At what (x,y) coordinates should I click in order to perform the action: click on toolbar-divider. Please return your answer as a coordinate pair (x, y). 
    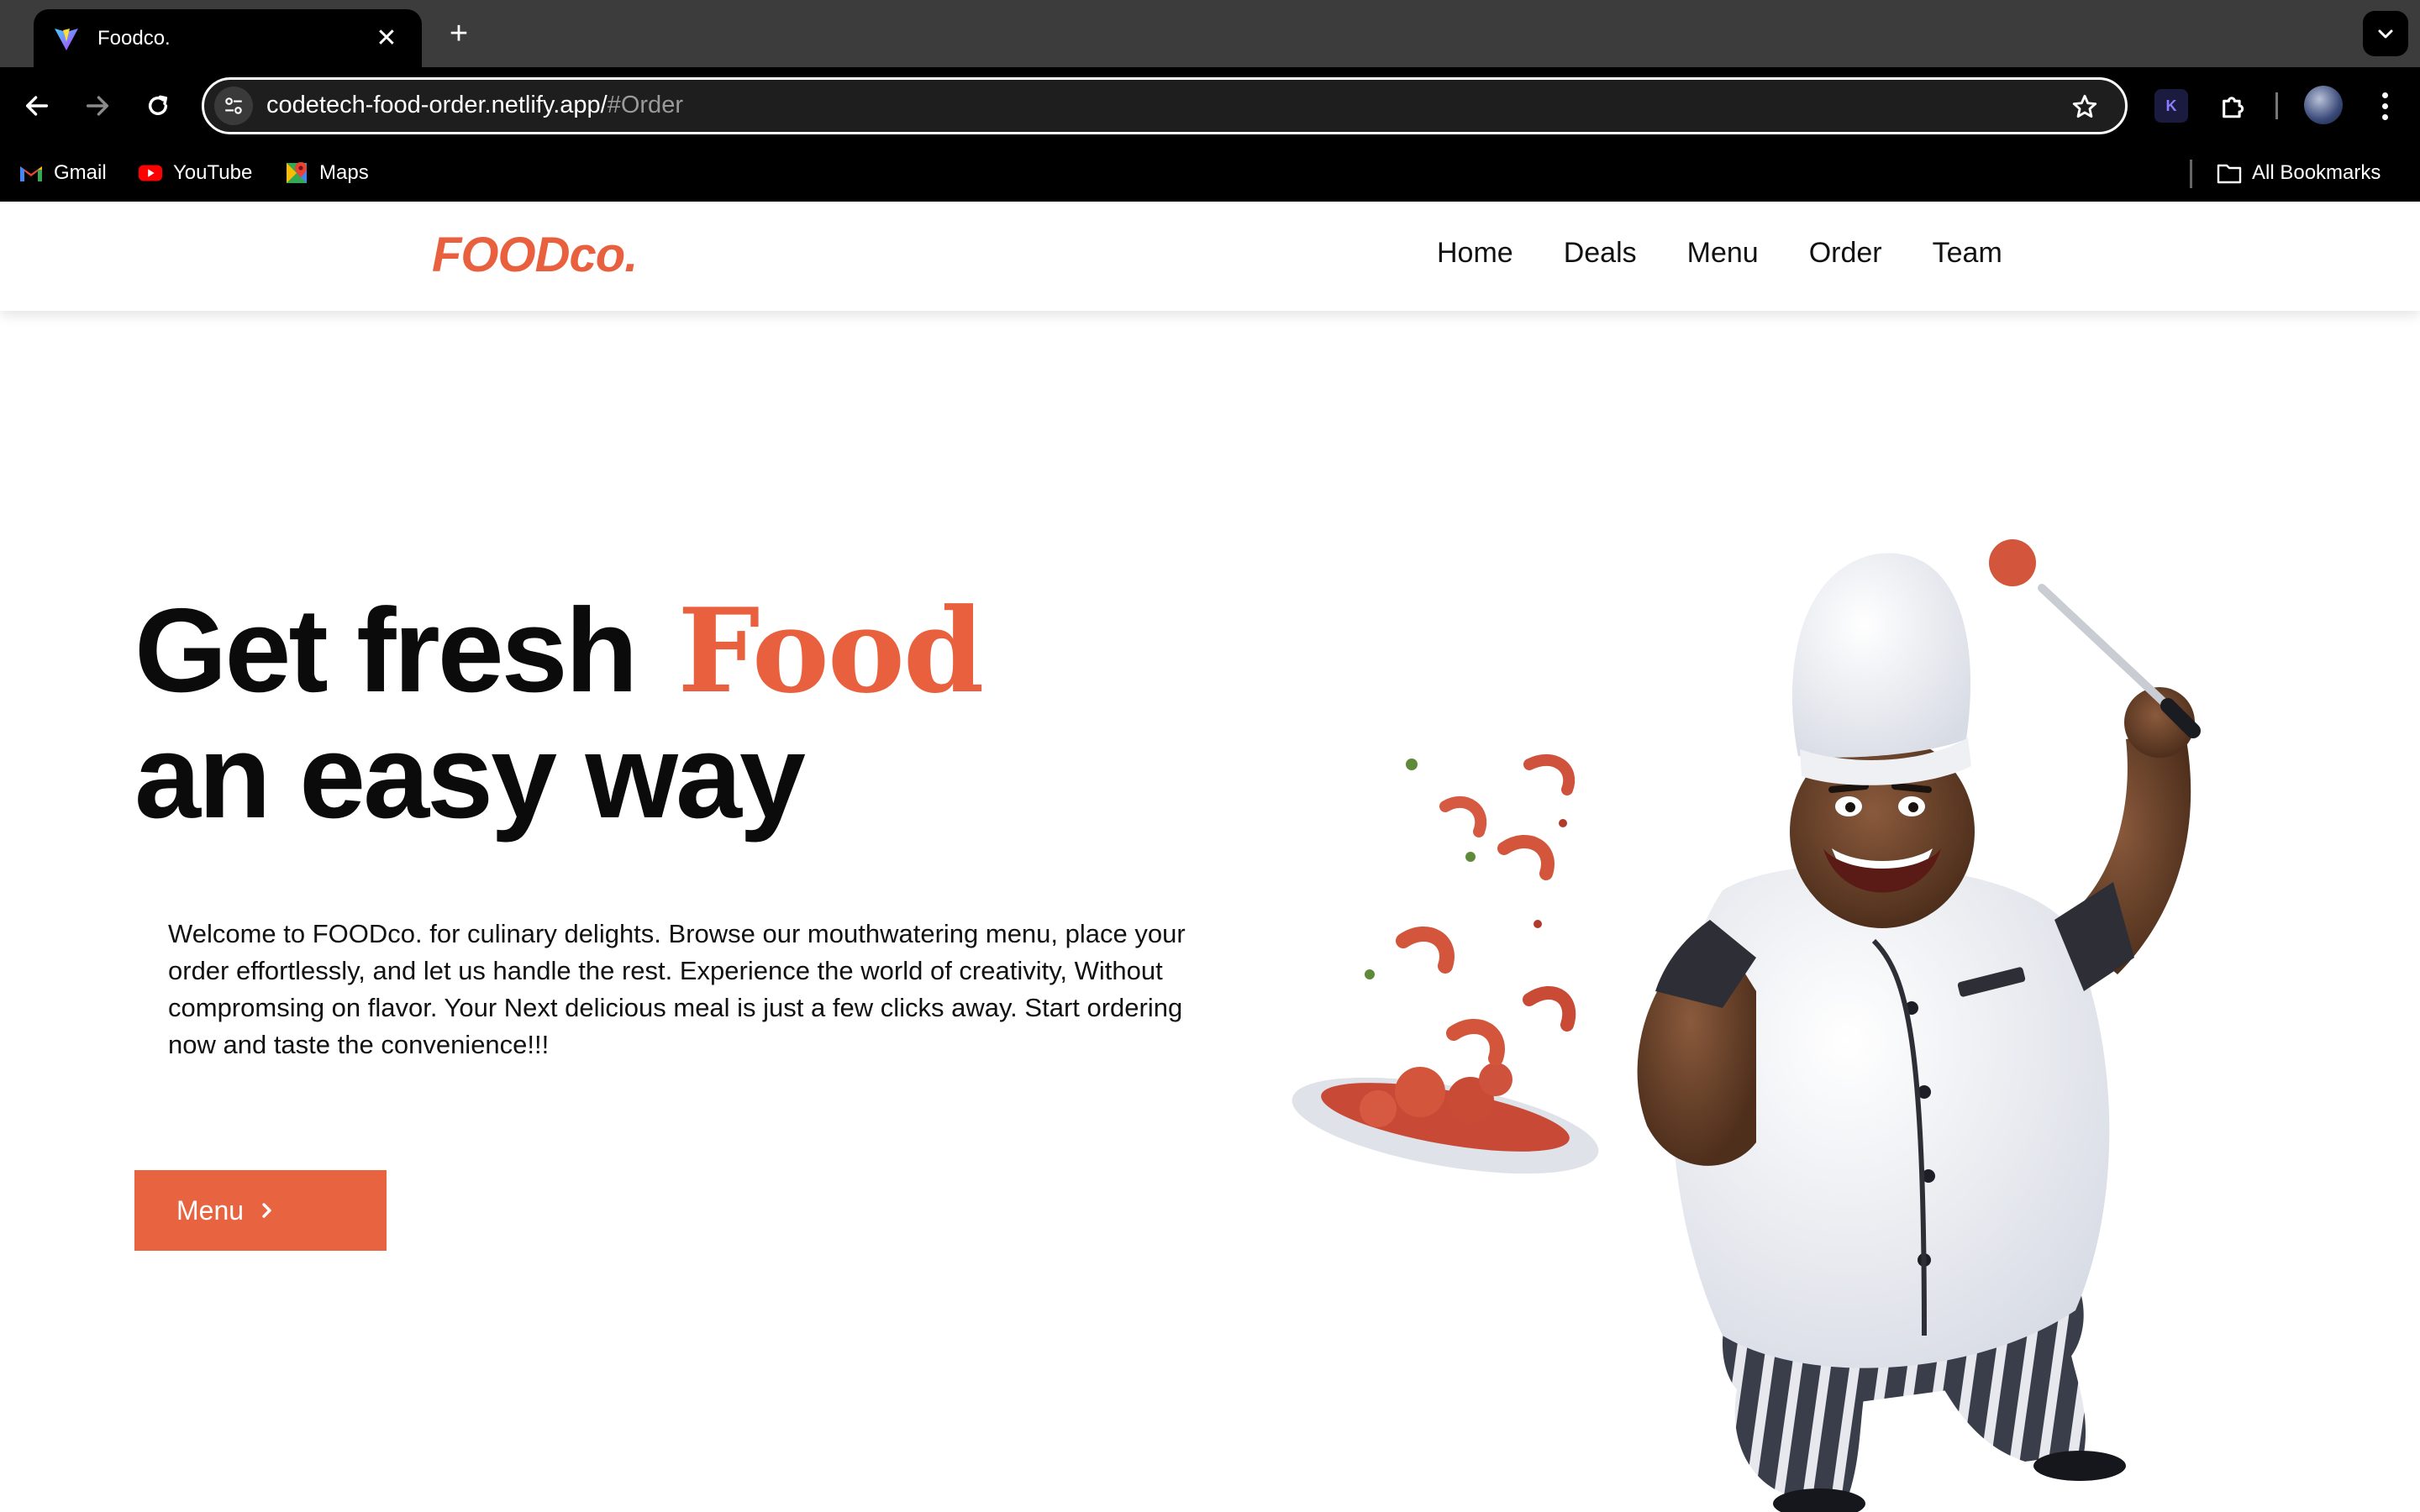
    Looking at the image, I should click on (2276, 105).